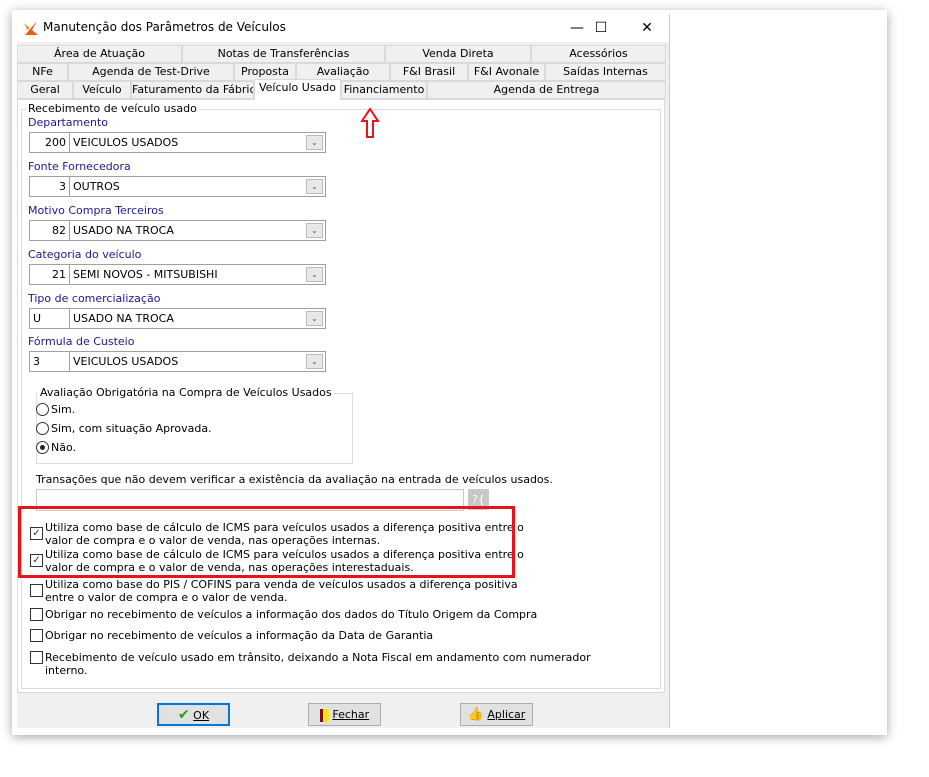 The width and height of the screenshot is (929, 777). What do you see at coordinates (506, 714) in the screenshot?
I see `aplicar-label: Aplicar` at bounding box center [506, 714].